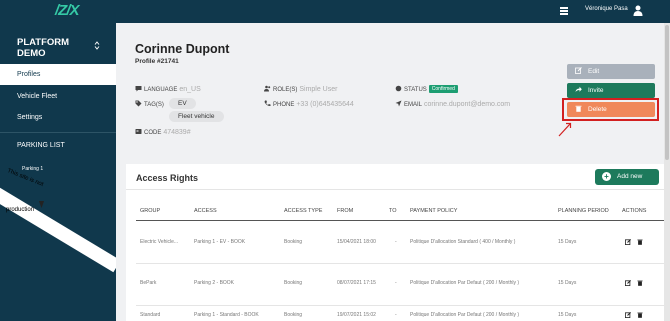 This screenshot has width=670, height=321. I want to click on users-icon, so click(267, 88).